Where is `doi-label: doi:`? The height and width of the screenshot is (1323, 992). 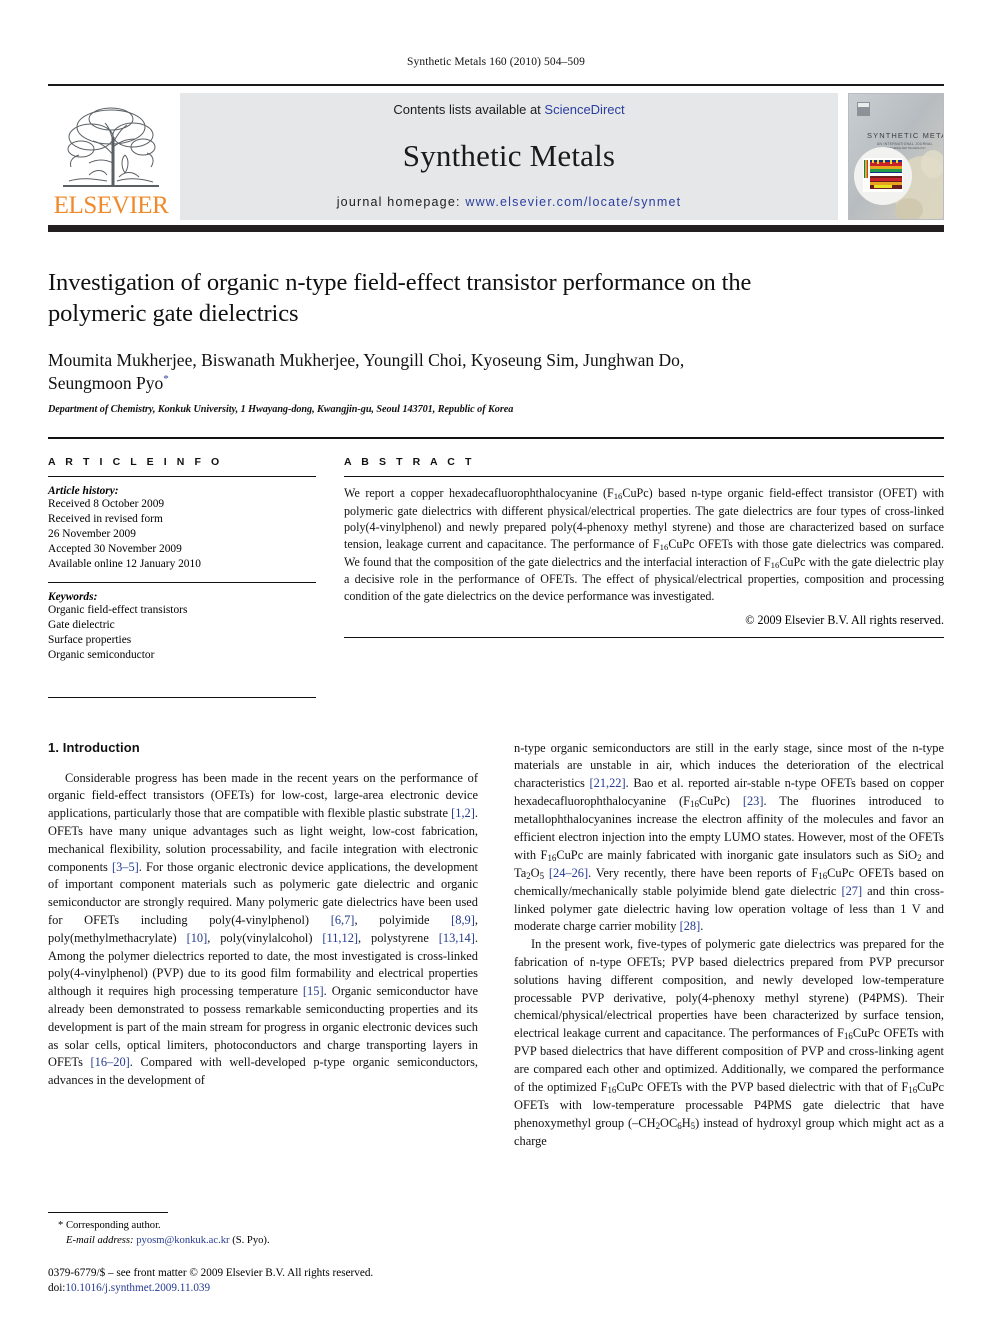 doi-label: doi: is located at coordinates (57, 1288).